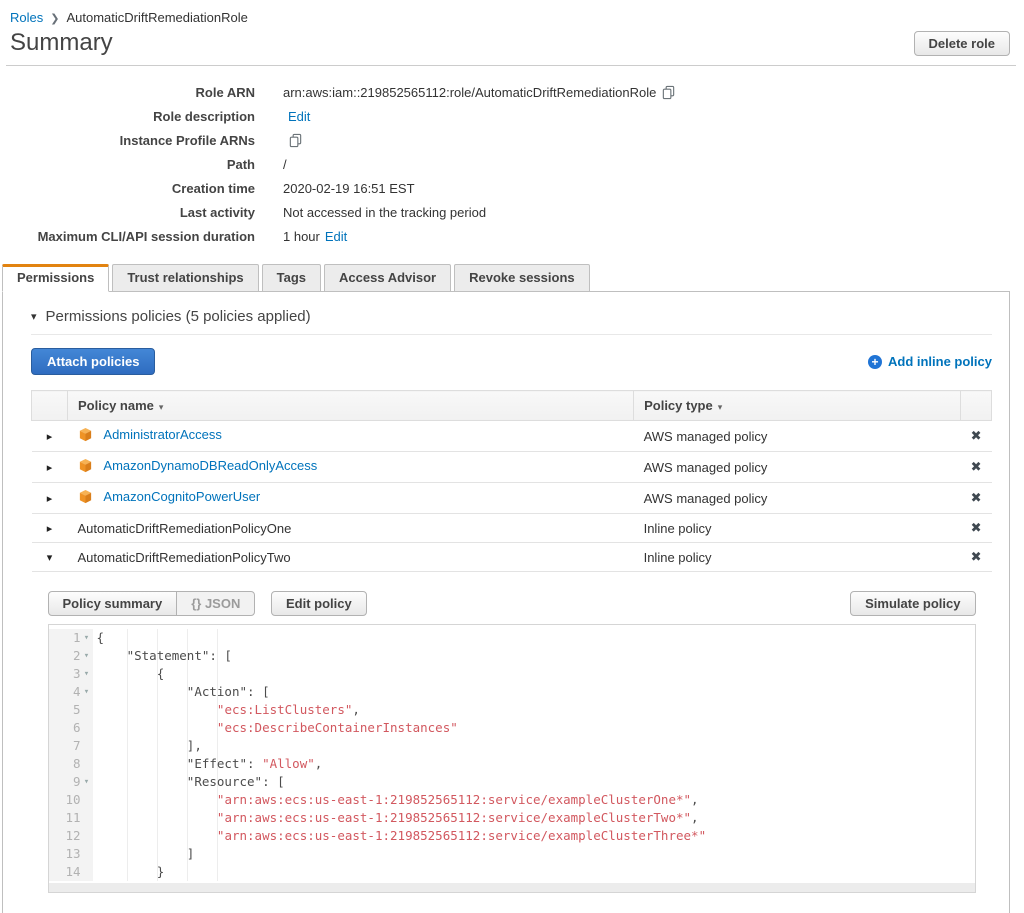 The image size is (1024, 913). Describe the element at coordinates (301, 236) in the screenshot. I see `field-value: 1 hour` at that location.